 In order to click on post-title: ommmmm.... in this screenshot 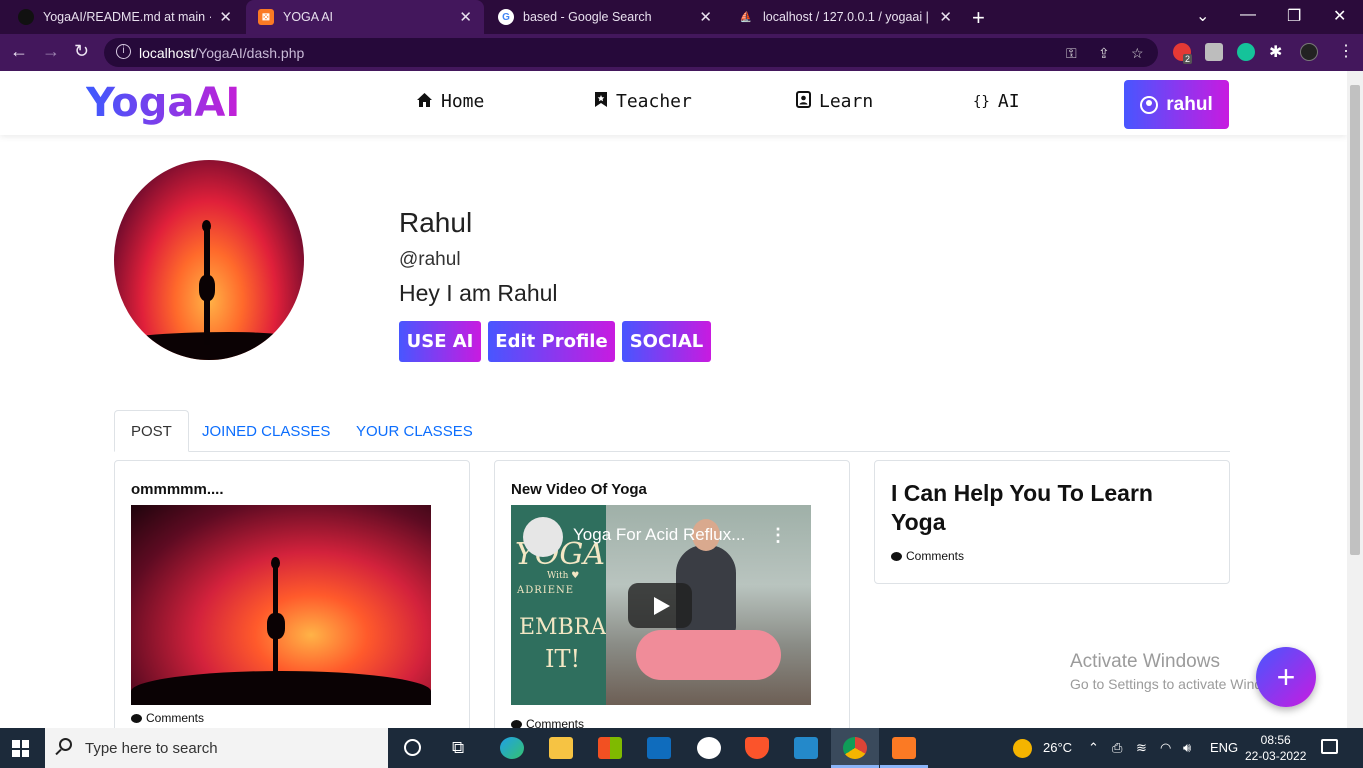, I will do `click(177, 489)`.